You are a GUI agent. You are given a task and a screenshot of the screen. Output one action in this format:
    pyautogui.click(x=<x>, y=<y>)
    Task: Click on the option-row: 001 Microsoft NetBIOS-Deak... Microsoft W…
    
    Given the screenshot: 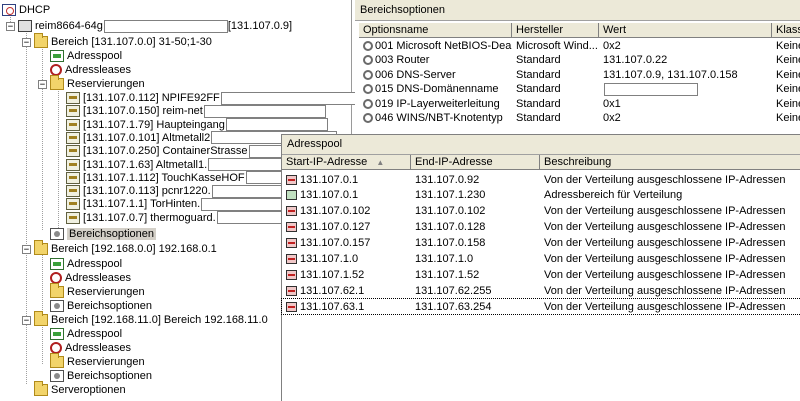 What is the action you would take?
    pyautogui.click(x=579, y=45)
    